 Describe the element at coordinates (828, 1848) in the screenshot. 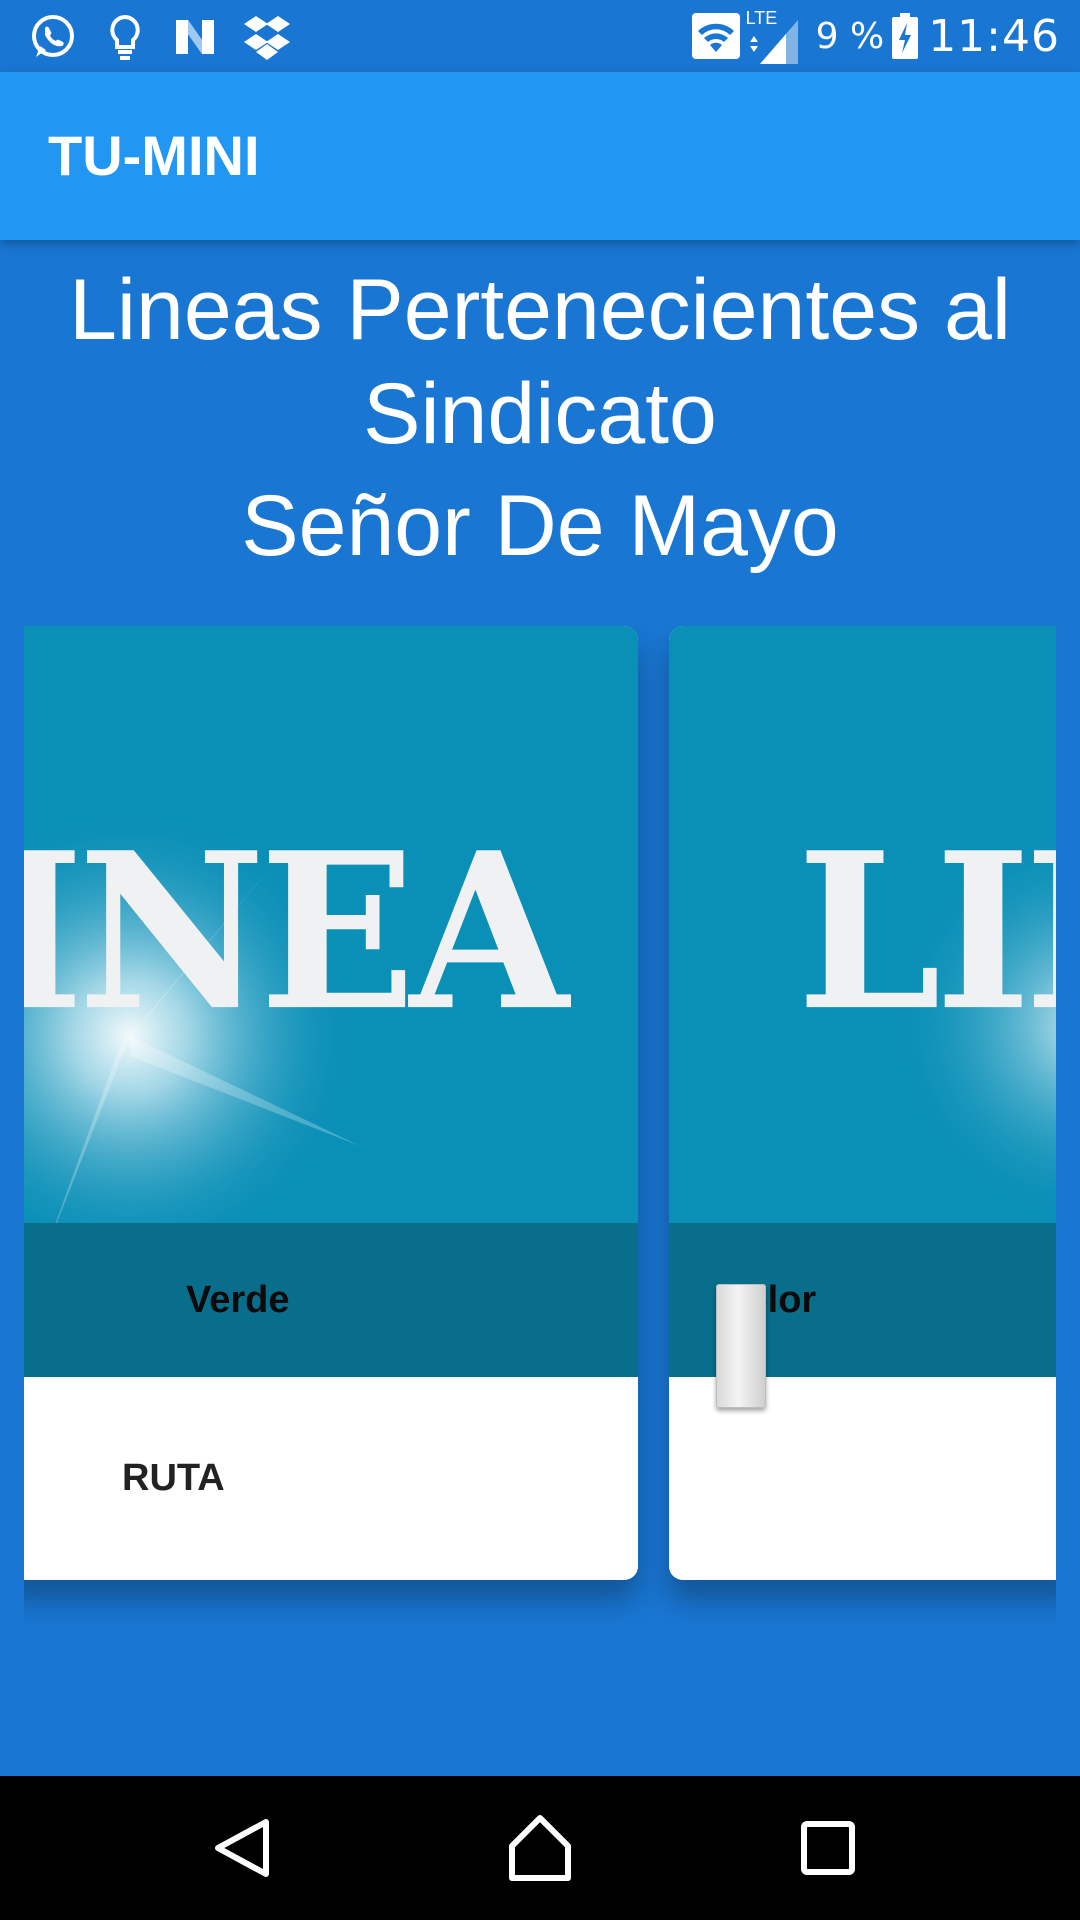

I see `recents-icon` at that location.